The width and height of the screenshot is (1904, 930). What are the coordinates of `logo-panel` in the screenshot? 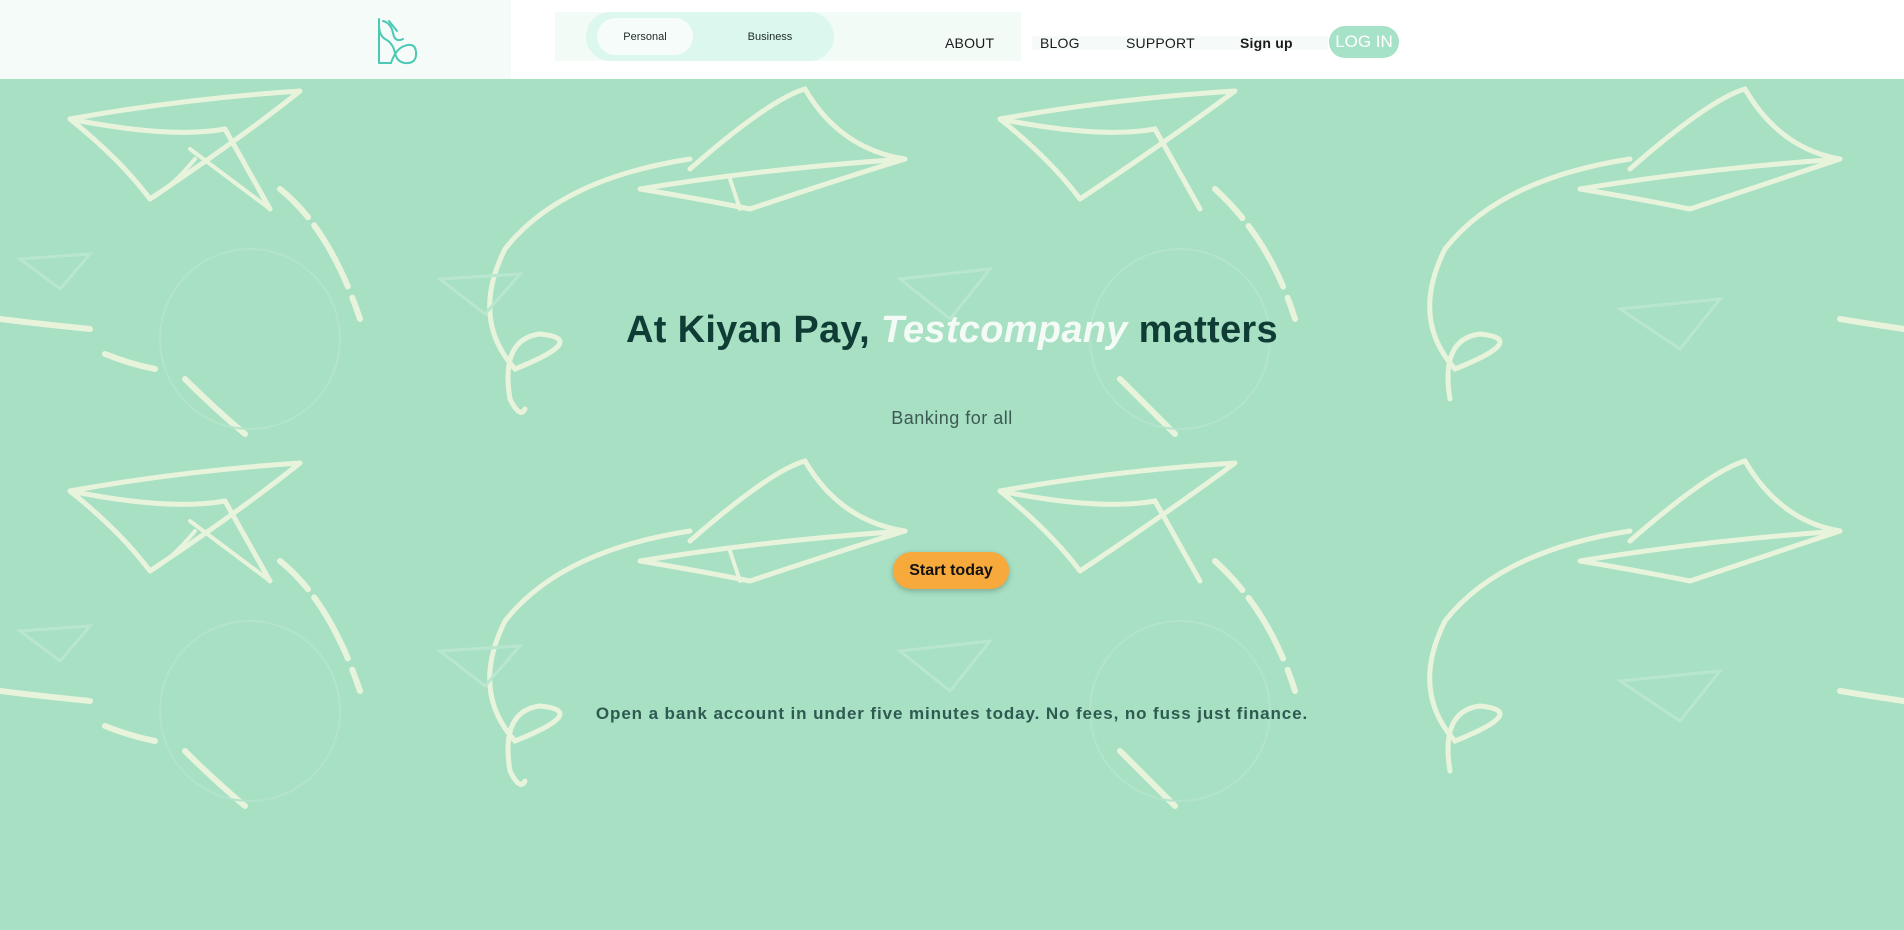 It's located at (255, 39).